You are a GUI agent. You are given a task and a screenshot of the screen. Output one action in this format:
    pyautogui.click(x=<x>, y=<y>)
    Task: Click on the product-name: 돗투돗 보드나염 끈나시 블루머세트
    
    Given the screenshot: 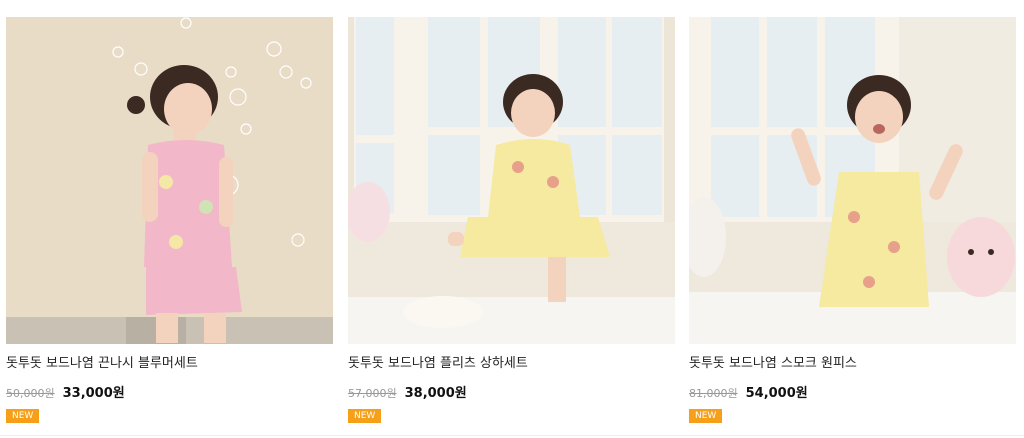 What is the action you would take?
    pyautogui.click(x=169, y=364)
    